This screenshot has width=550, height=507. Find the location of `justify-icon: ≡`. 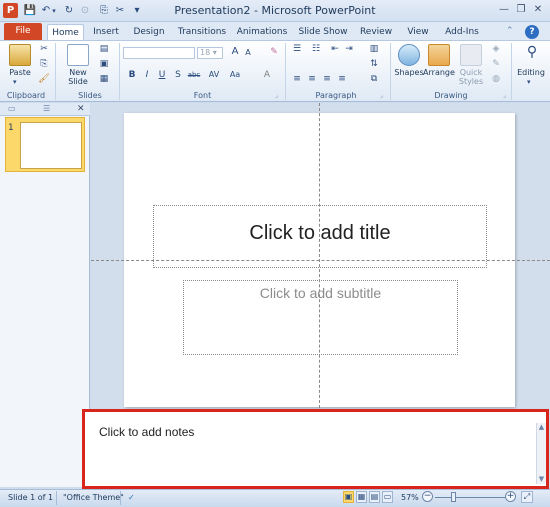

justify-icon: ≡ is located at coordinates (342, 79).